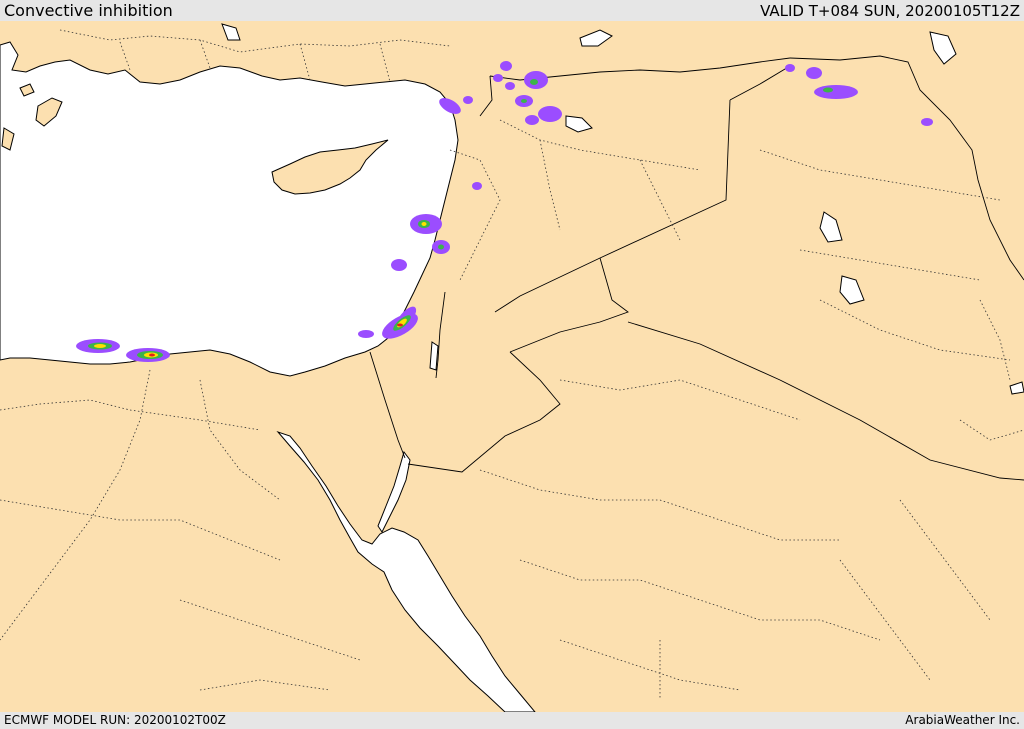  I want to click on dead-sea, so click(434, 356).